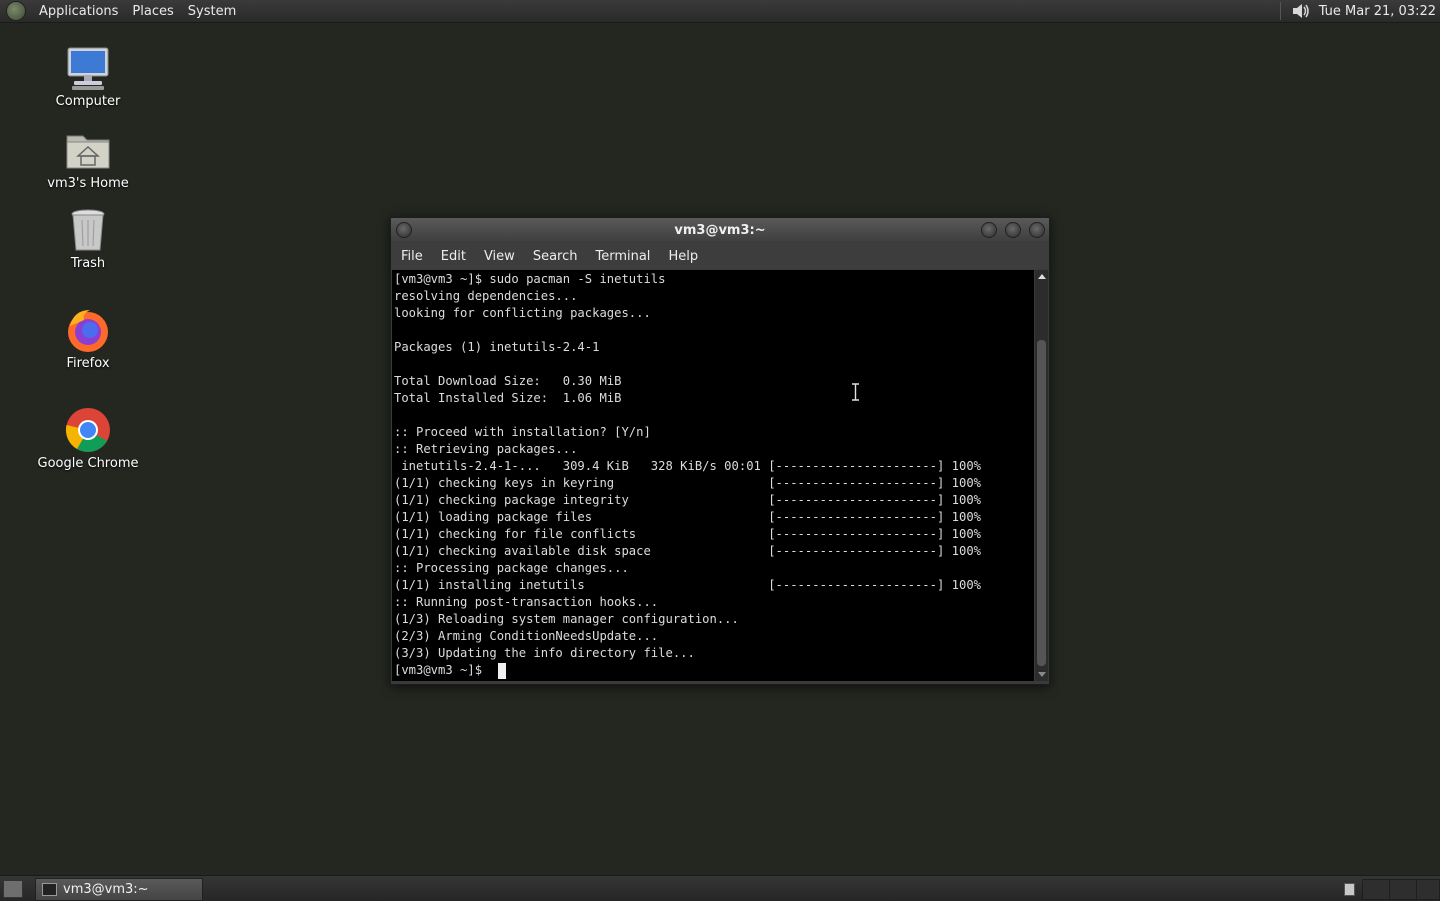  I want to click on terminal-menubar: File Edit View Search Terminal Help, so click(720, 256).